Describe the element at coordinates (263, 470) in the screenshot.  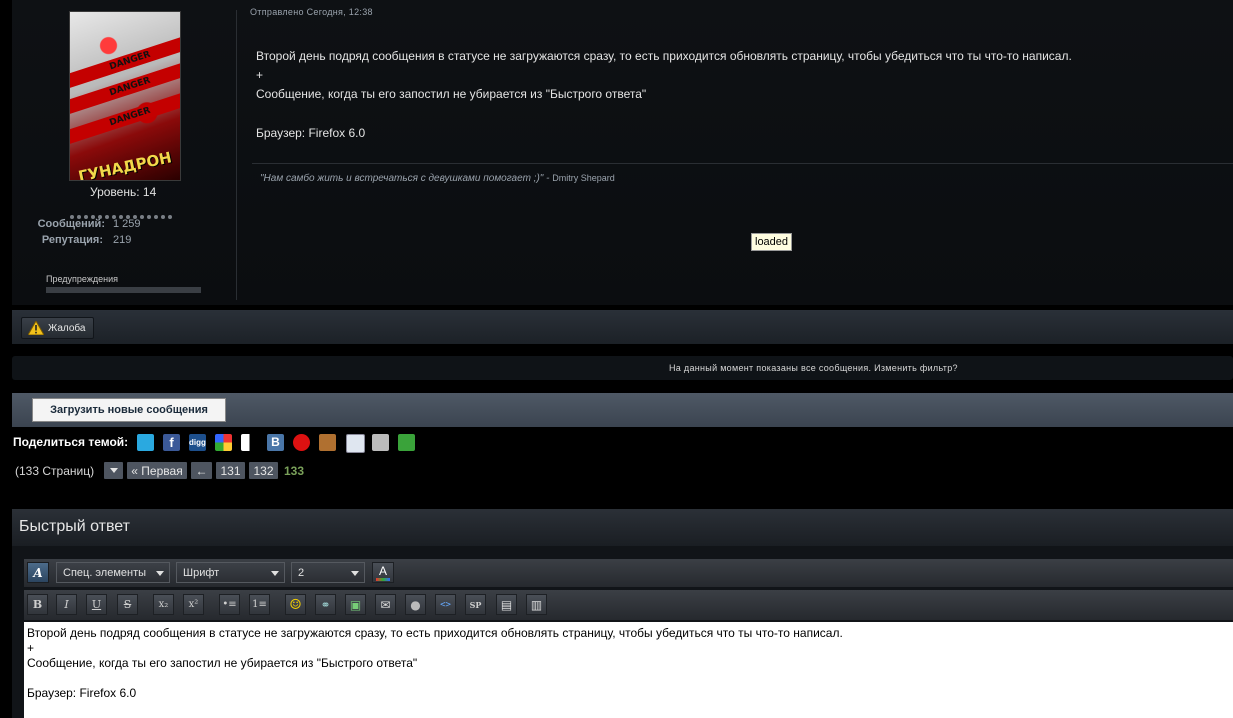
I see `page-132-button: 132` at that location.